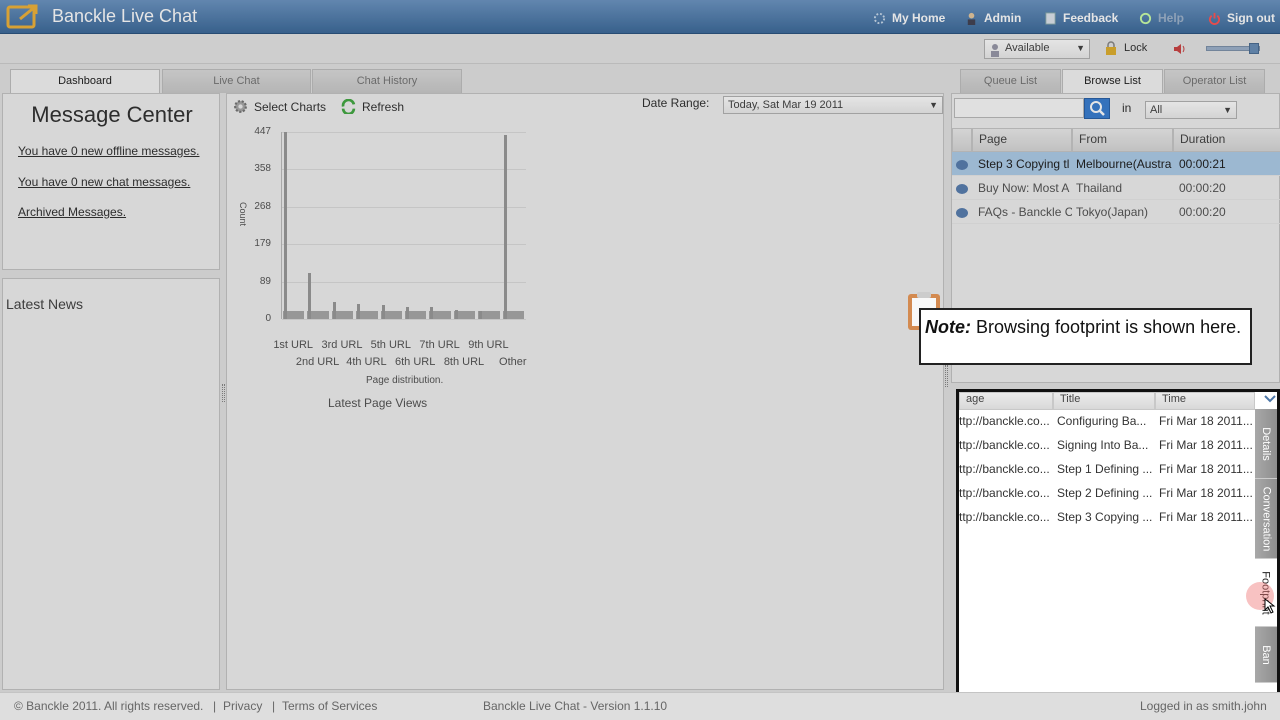 The width and height of the screenshot is (1280, 720). What do you see at coordinates (45, 304) in the screenshot?
I see `latest-news-title: Latest News` at bounding box center [45, 304].